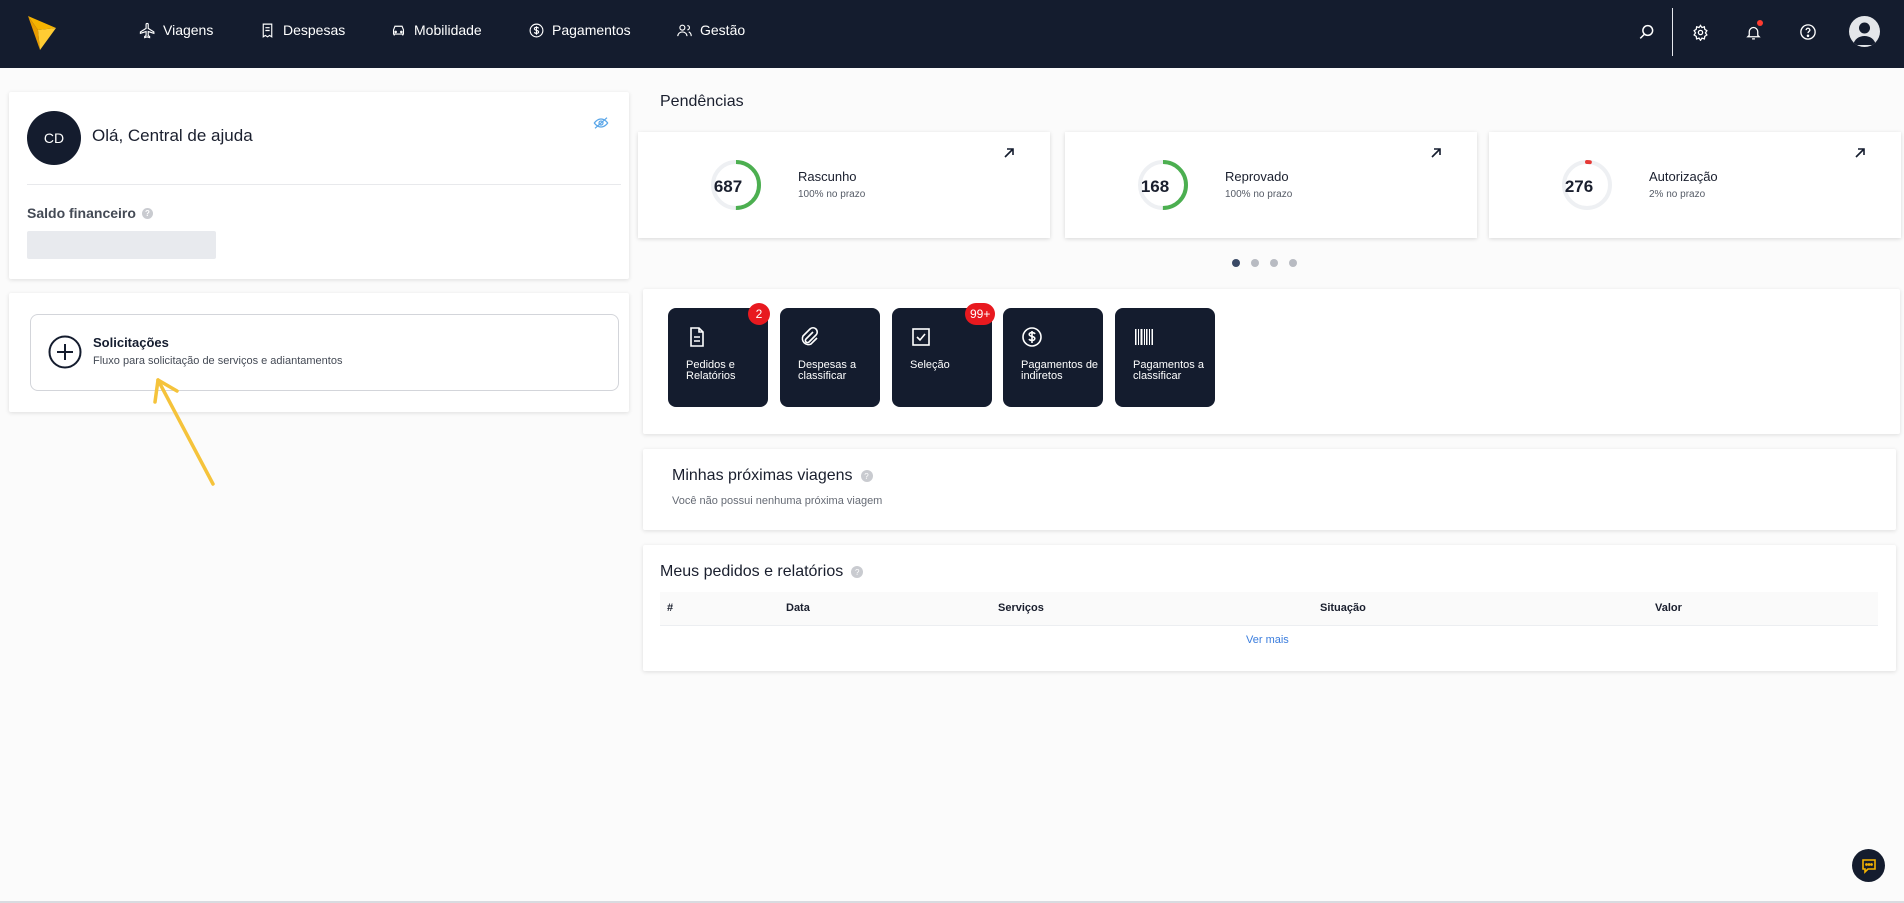  Describe the element at coordinates (921, 337) in the screenshot. I see `checkbox-icon` at that location.